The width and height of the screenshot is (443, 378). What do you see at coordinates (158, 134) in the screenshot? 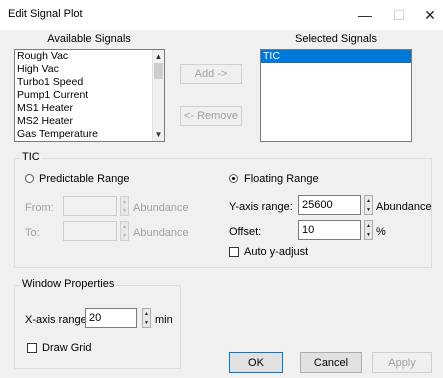
I see `scroll-down-icon: ▼` at bounding box center [158, 134].